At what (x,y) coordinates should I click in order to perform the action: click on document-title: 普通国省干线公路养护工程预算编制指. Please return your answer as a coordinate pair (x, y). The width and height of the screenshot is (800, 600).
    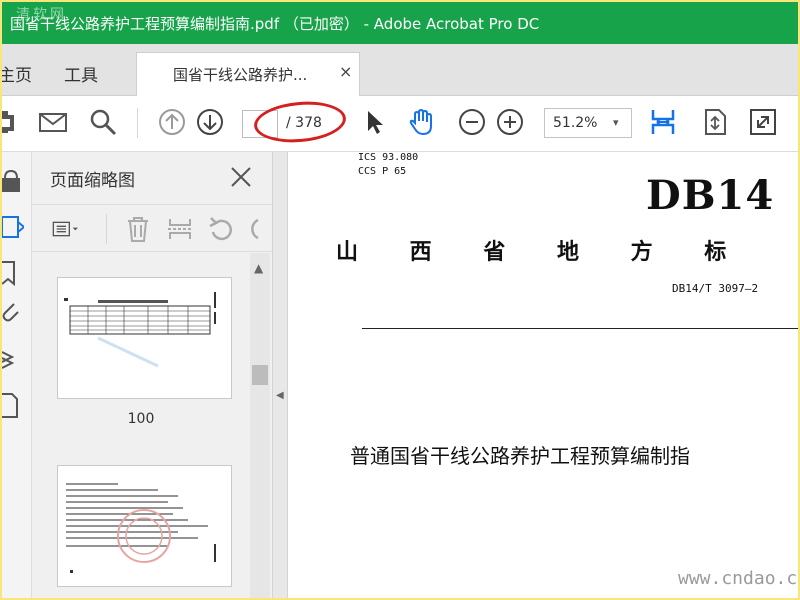
    Looking at the image, I should click on (520, 456).